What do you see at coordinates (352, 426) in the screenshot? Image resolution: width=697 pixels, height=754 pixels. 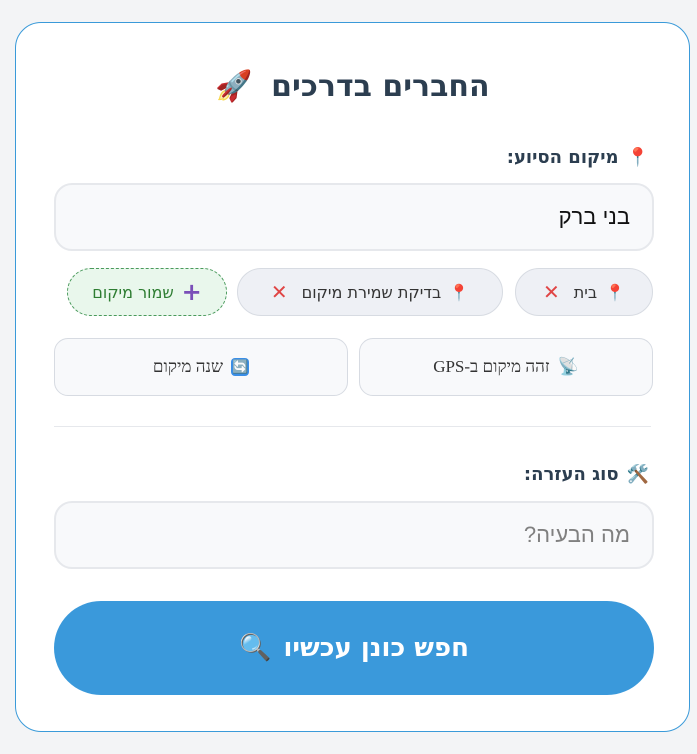 I see `divider` at bounding box center [352, 426].